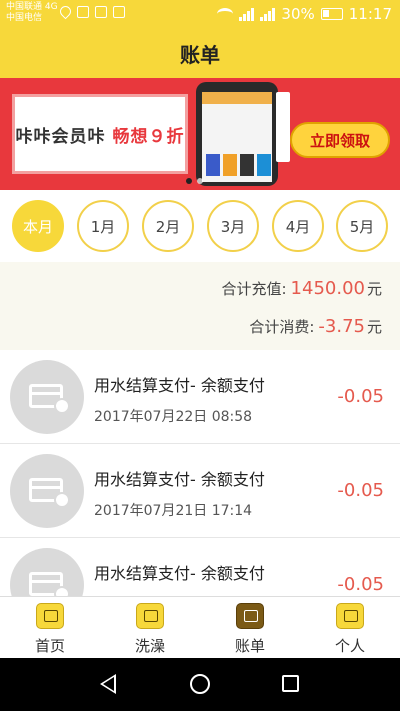 The image size is (400, 711). What do you see at coordinates (148, 136) in the screenshot?
I see `banner-text-highlight: 畅想９折` at bounding box center [148, 136].